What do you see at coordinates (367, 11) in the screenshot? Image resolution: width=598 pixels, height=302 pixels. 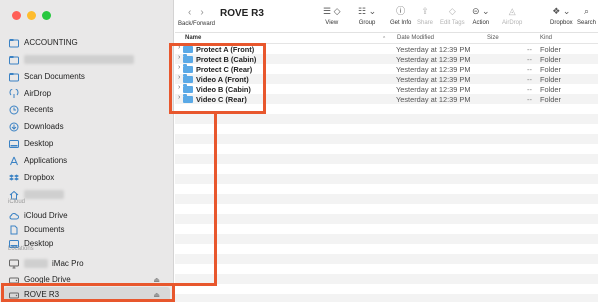 I see `group-icon: ☷ ⌄` at bounding box center [367, 11].